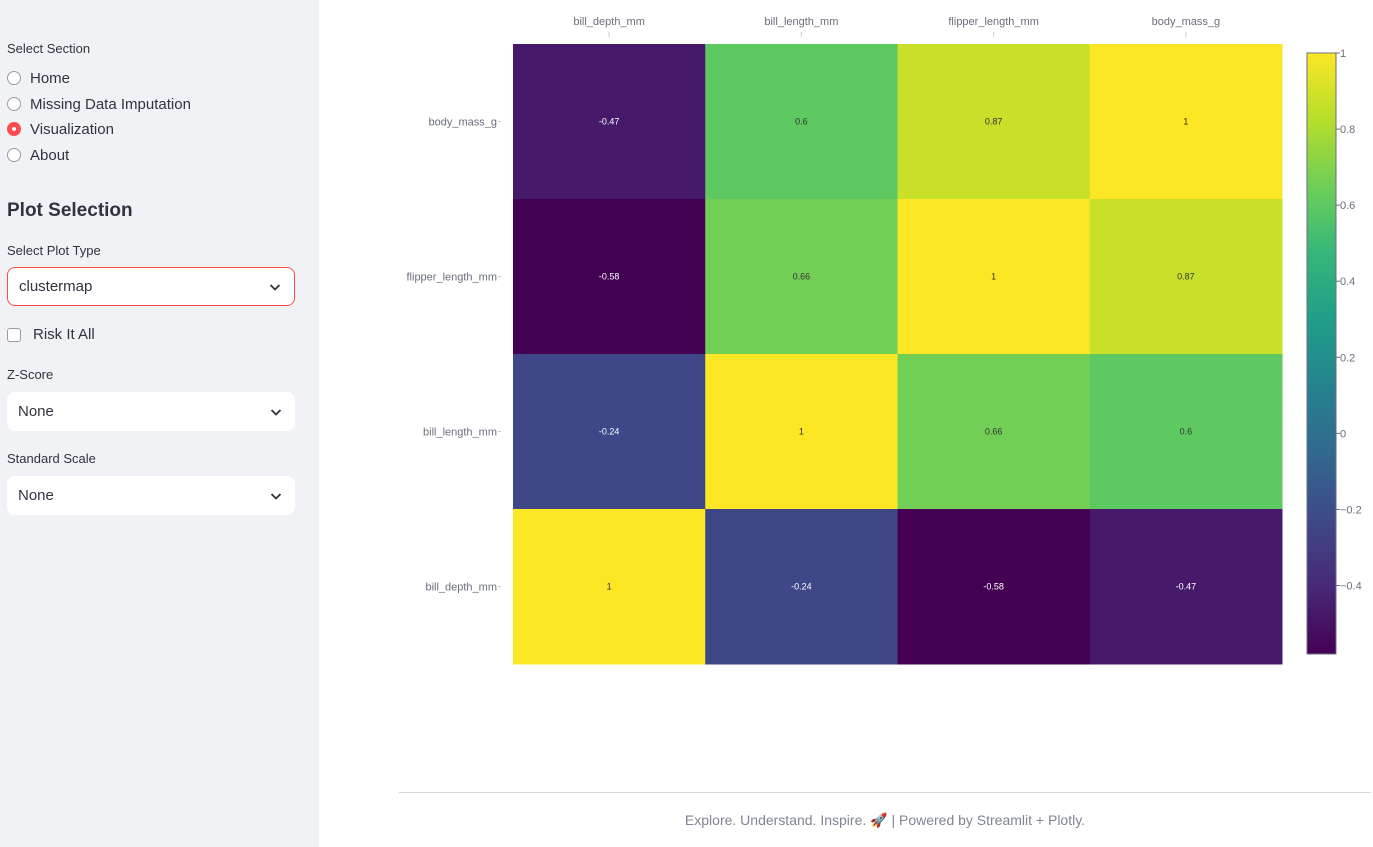 Image resolution: width=1373 pixels, height=847 pixels. I want to click on radio-about: About, so click(38, 155).